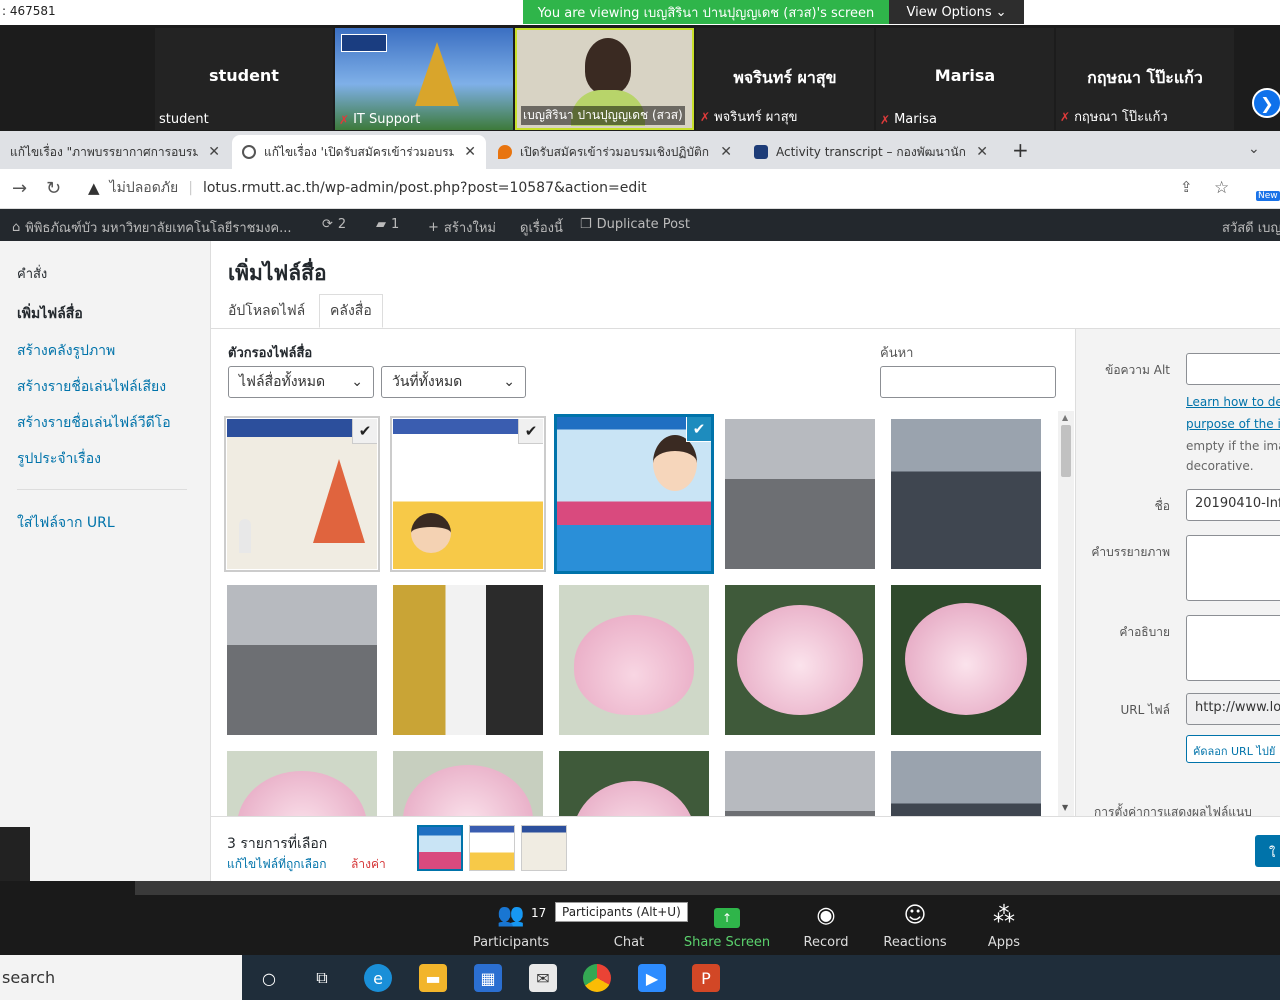 The width and height of the screenshot is (1280, 1000). What do you see at coordinates (1233, 424) in the screenshot?
I see `alt-purpose-link: purpose of the im` at bounding box center [1233, 424].